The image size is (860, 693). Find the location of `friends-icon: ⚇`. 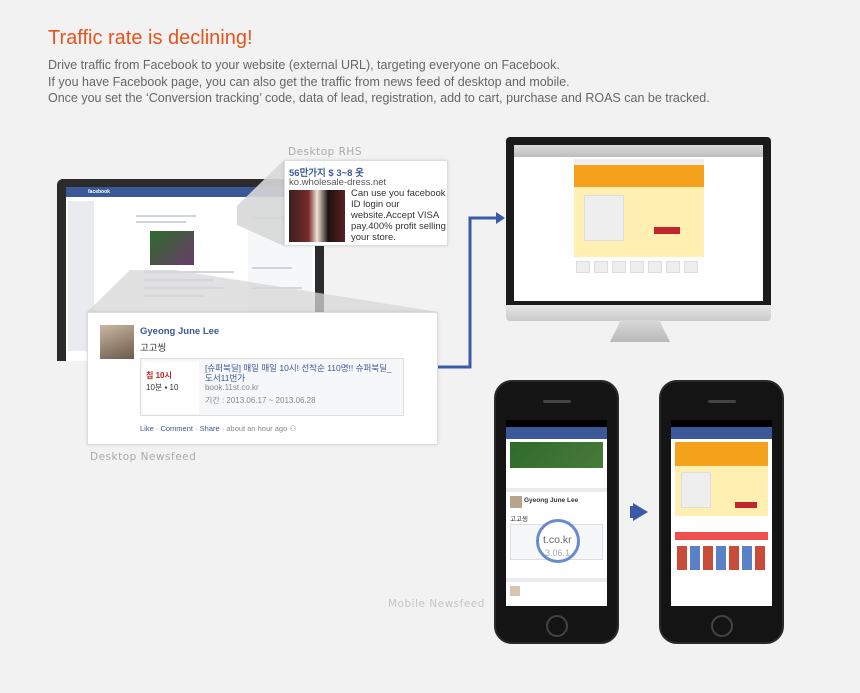

friends-icon: ⚇ is located at coordinates (293, 428).